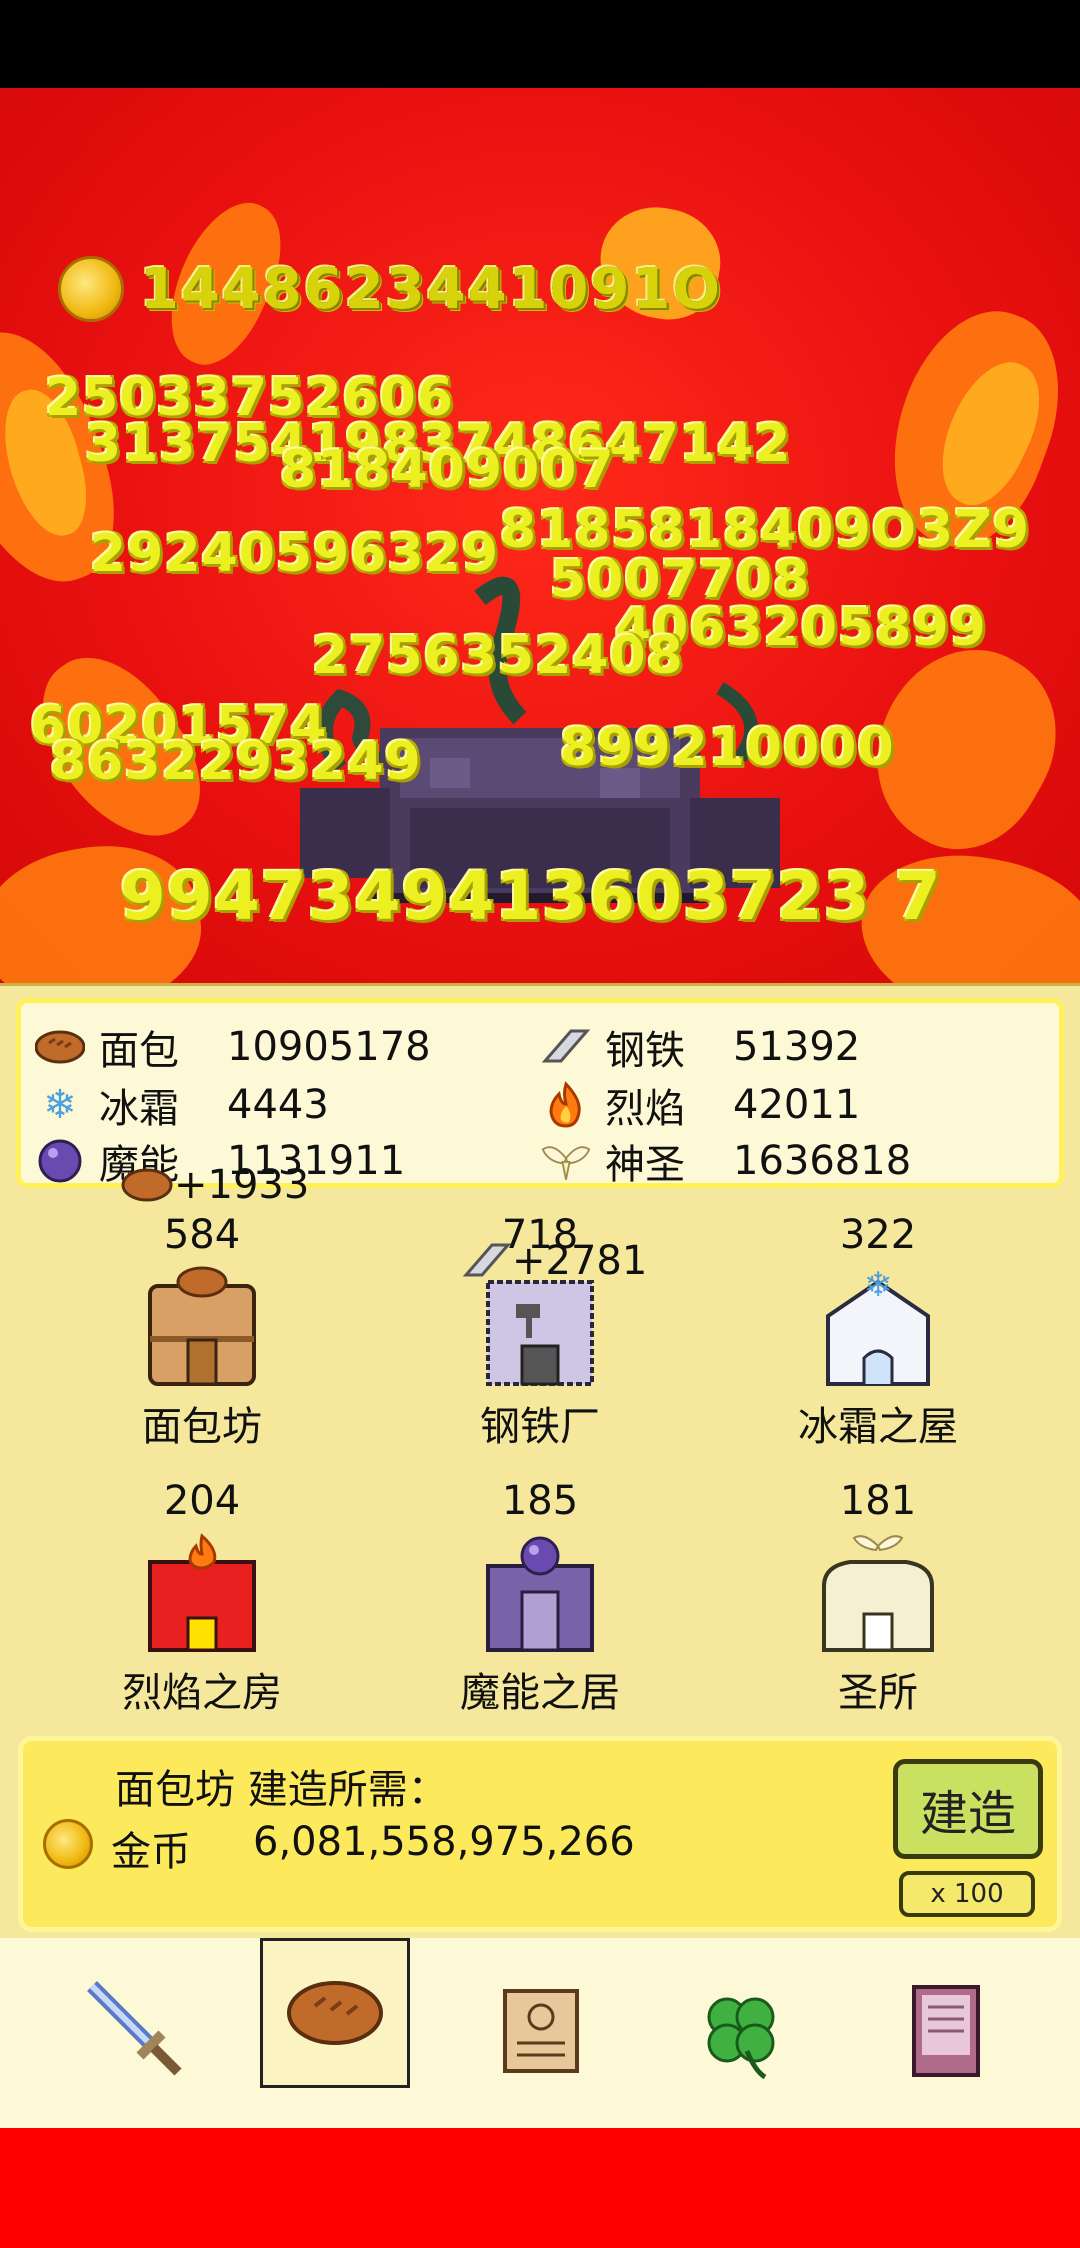  Describe the element at coordinates (329, 1047) in the screenshot. I see `resource-value: 10905178` at that location.